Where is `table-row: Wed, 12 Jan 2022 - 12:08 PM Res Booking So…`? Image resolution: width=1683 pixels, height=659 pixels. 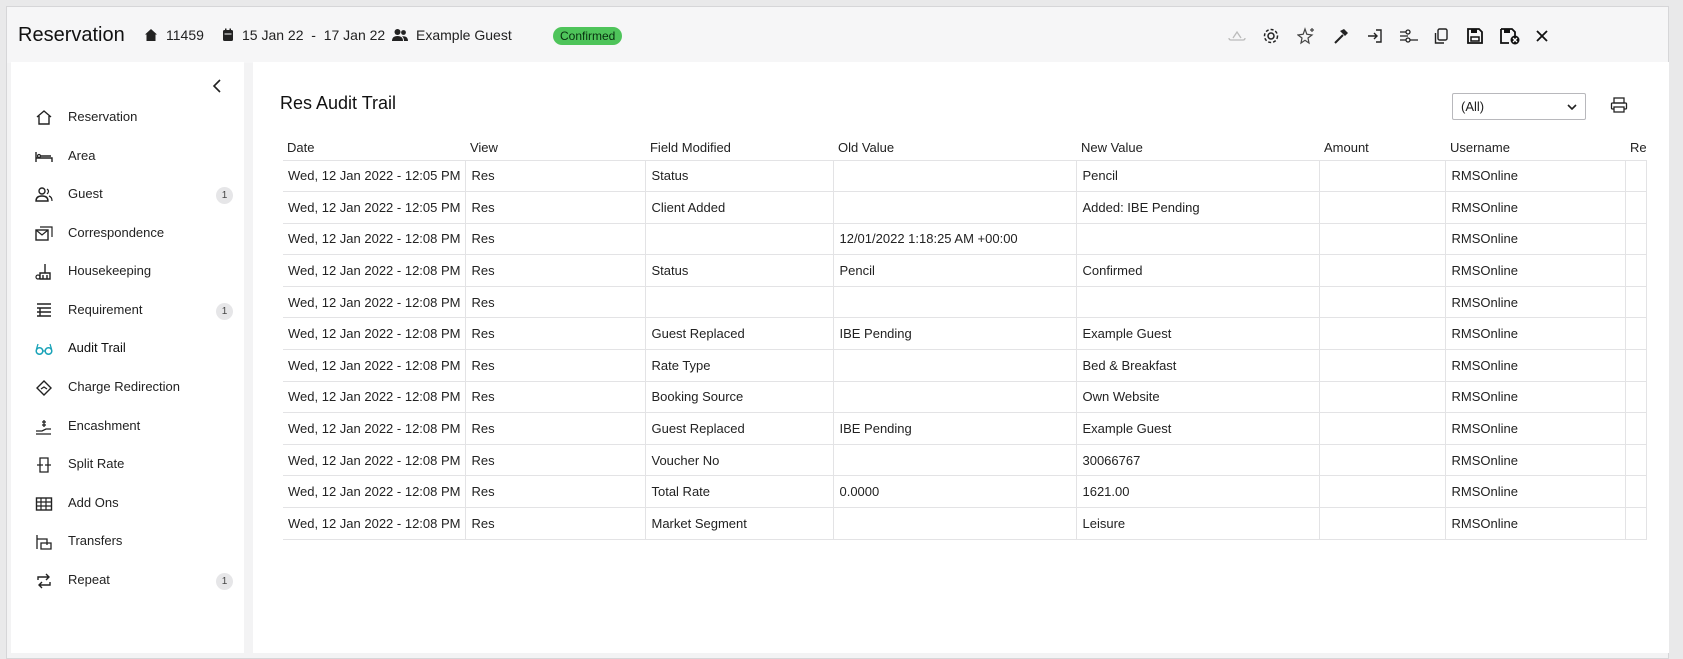 table-row: Wed, 12 Jan 2022 - 12:08 PM Res Booking So… is located at coordinates (965, 396).